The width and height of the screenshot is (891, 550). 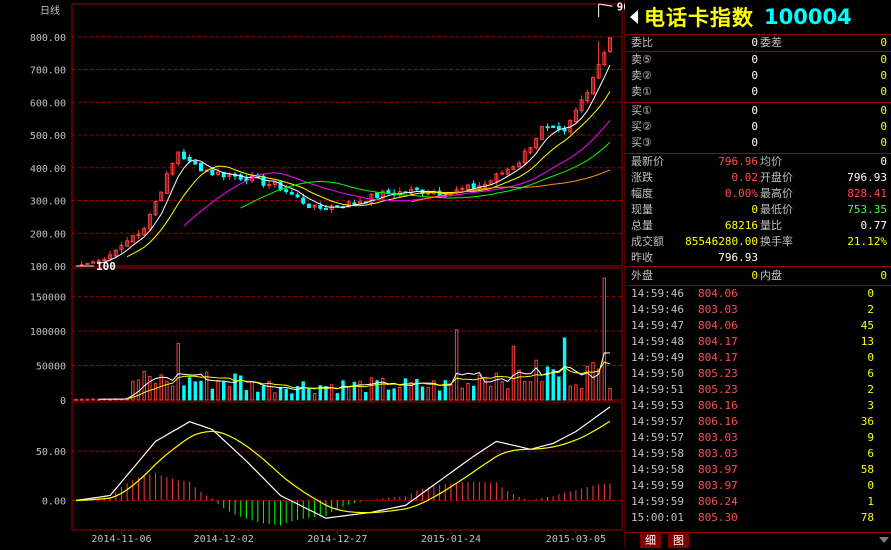 What do you see at coordinates (642, 257) in the screenshot?
I see `prev-label: 昨收` at bounding box center [642, 257].